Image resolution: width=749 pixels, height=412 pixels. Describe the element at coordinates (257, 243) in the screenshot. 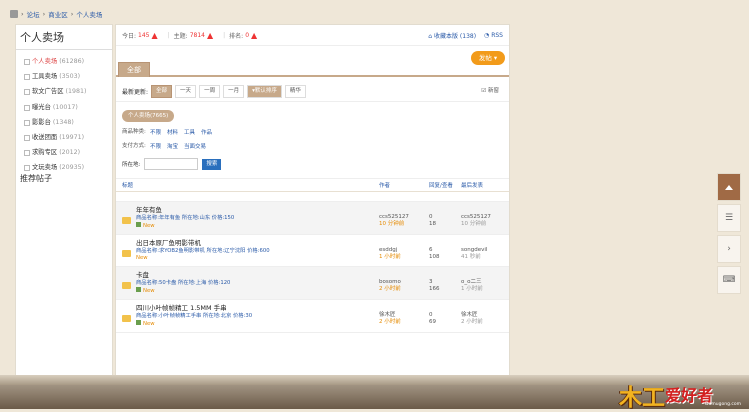

I see `thread-title: 出日本原厂鱼明影带机` at that location.